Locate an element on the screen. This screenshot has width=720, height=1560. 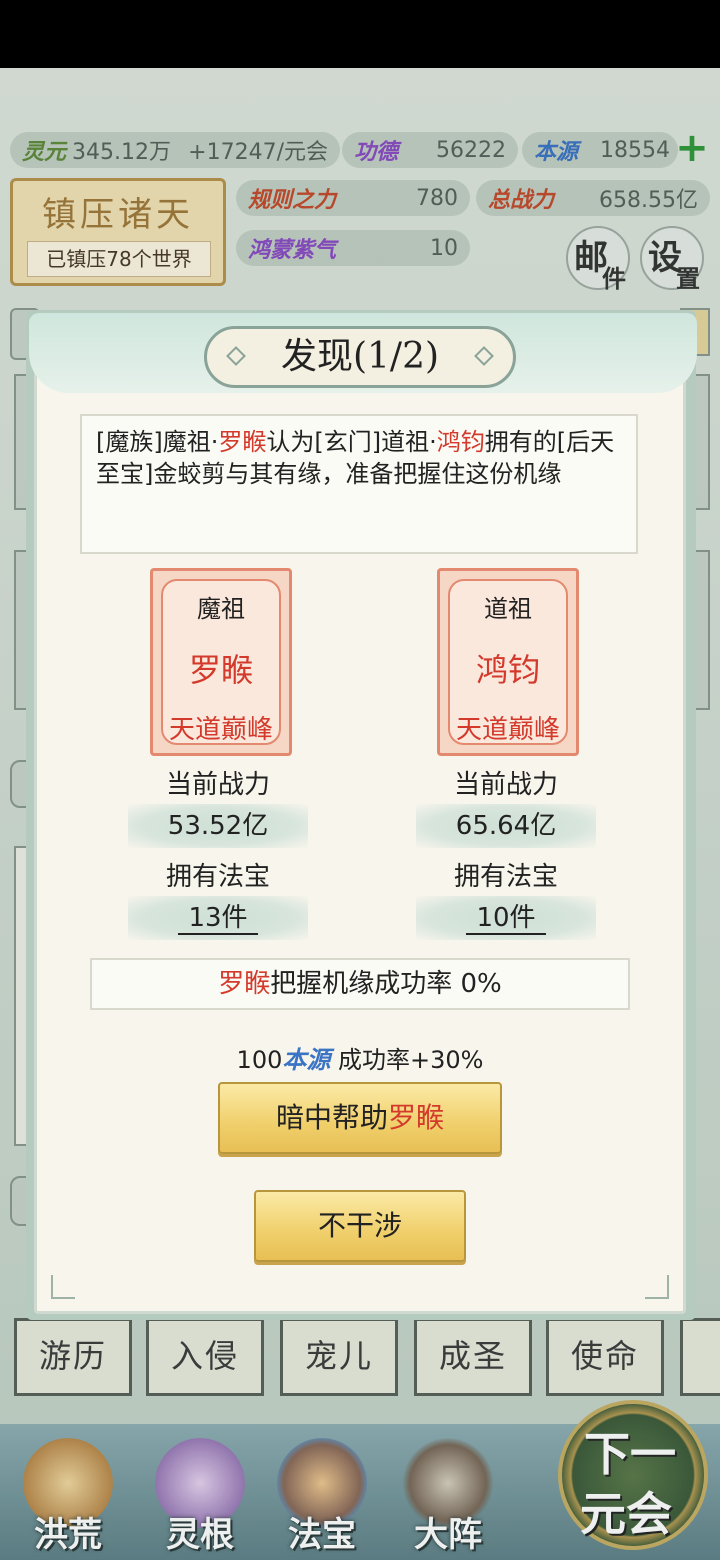
tab-chonger: 宠儿 is located at coordinates (339, 1357).